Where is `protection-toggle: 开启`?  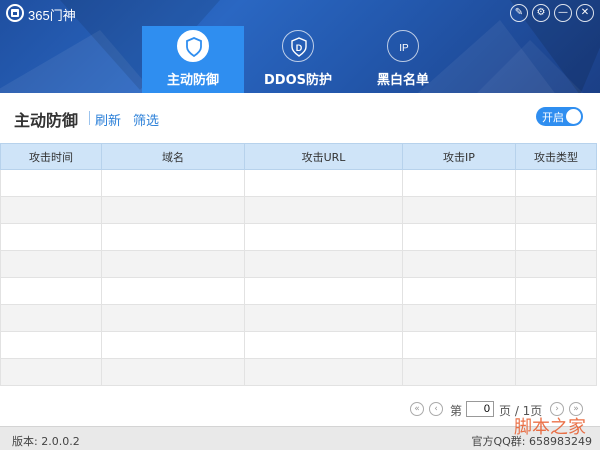
protection-toggle: 开启 is located at coordinates (559, 116).